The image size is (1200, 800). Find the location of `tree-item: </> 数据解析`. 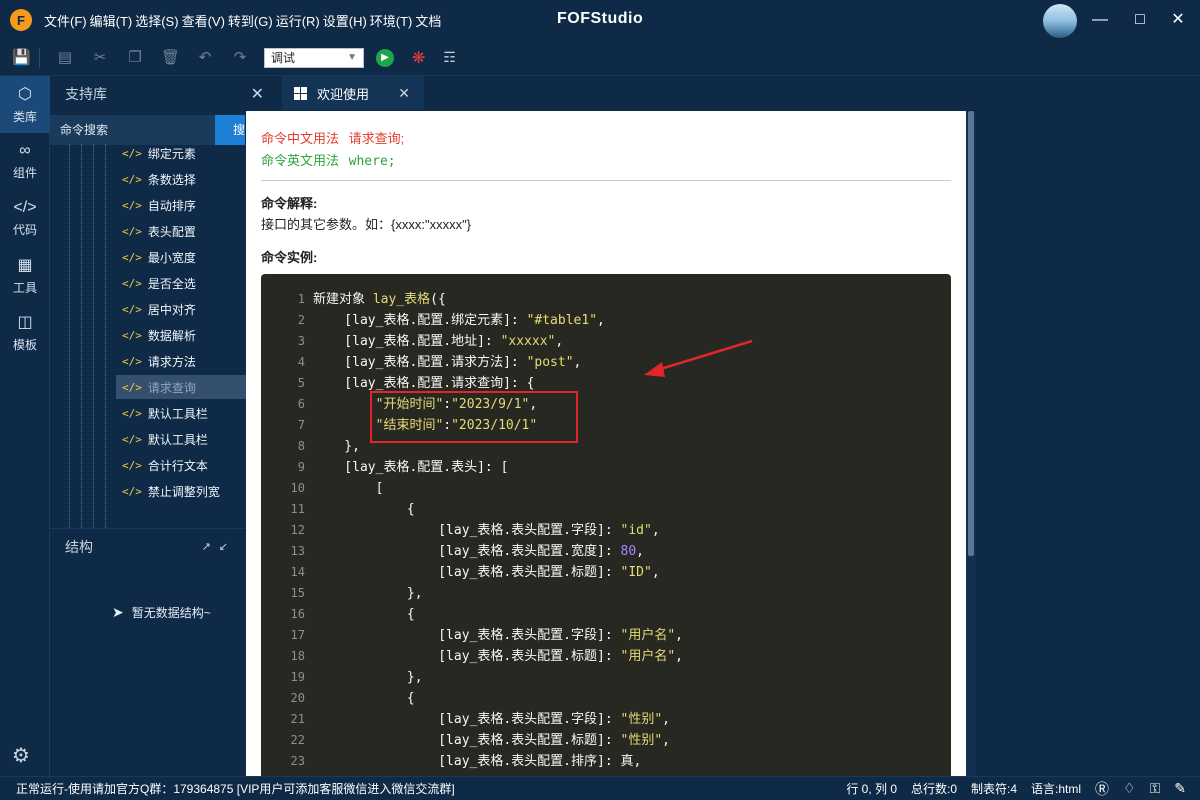

tree-item: </> 数据解析 is located at coordinates (181, 335).